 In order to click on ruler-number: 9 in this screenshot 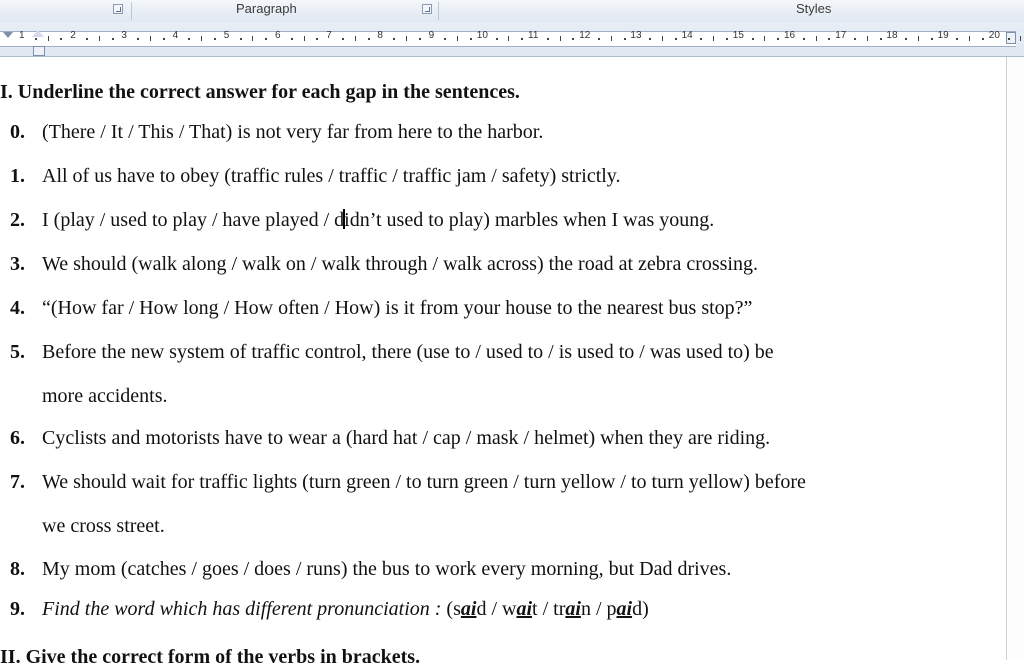, I will do `click(431, 35)`.